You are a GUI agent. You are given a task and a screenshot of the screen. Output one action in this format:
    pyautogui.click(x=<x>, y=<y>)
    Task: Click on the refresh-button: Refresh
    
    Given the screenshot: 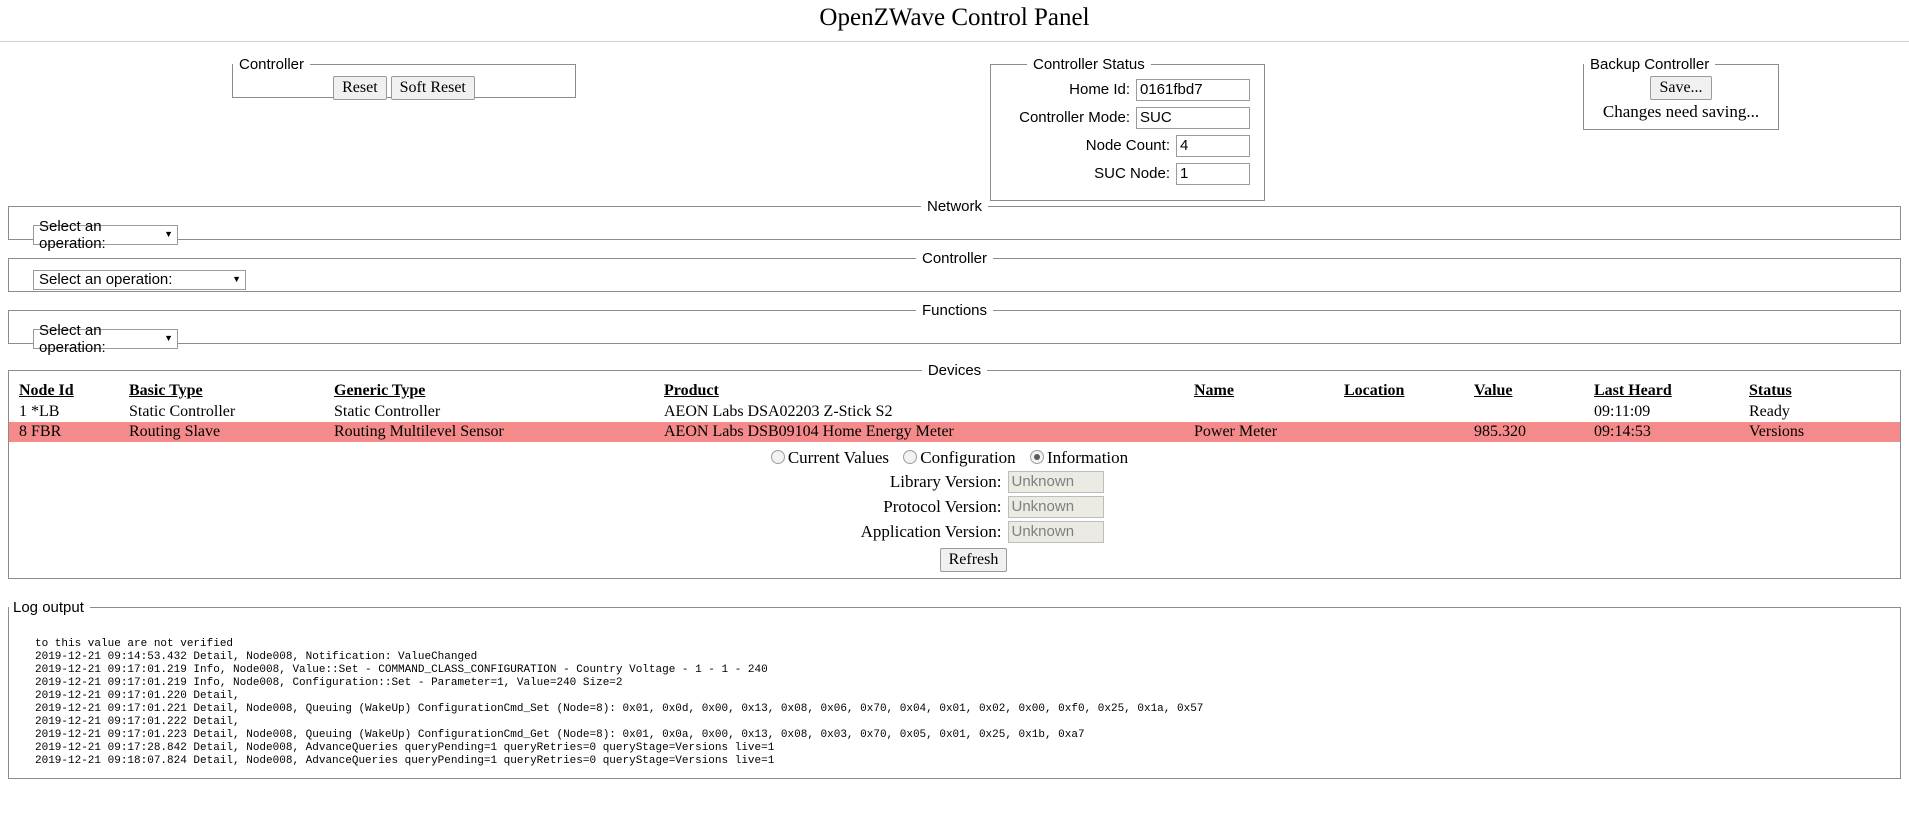 What is the action you would take?
    pyautogui.click(x=973, y=559)
    